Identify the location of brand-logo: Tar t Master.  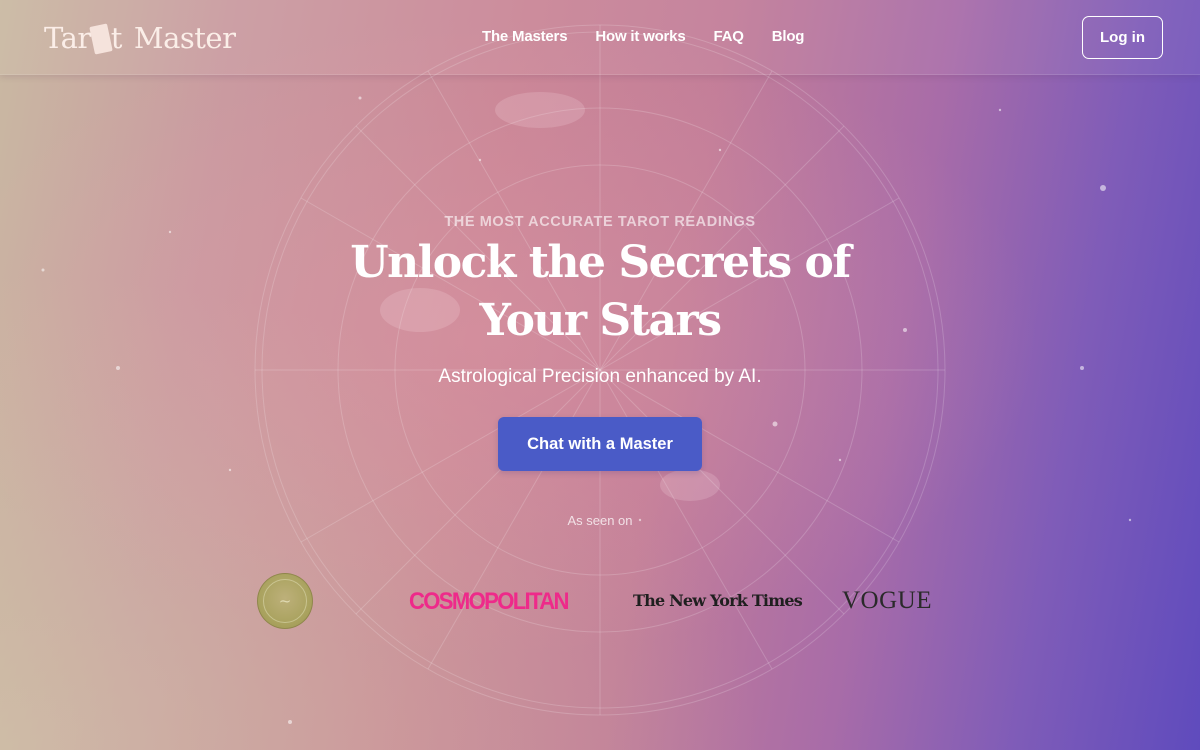
(140, 38).